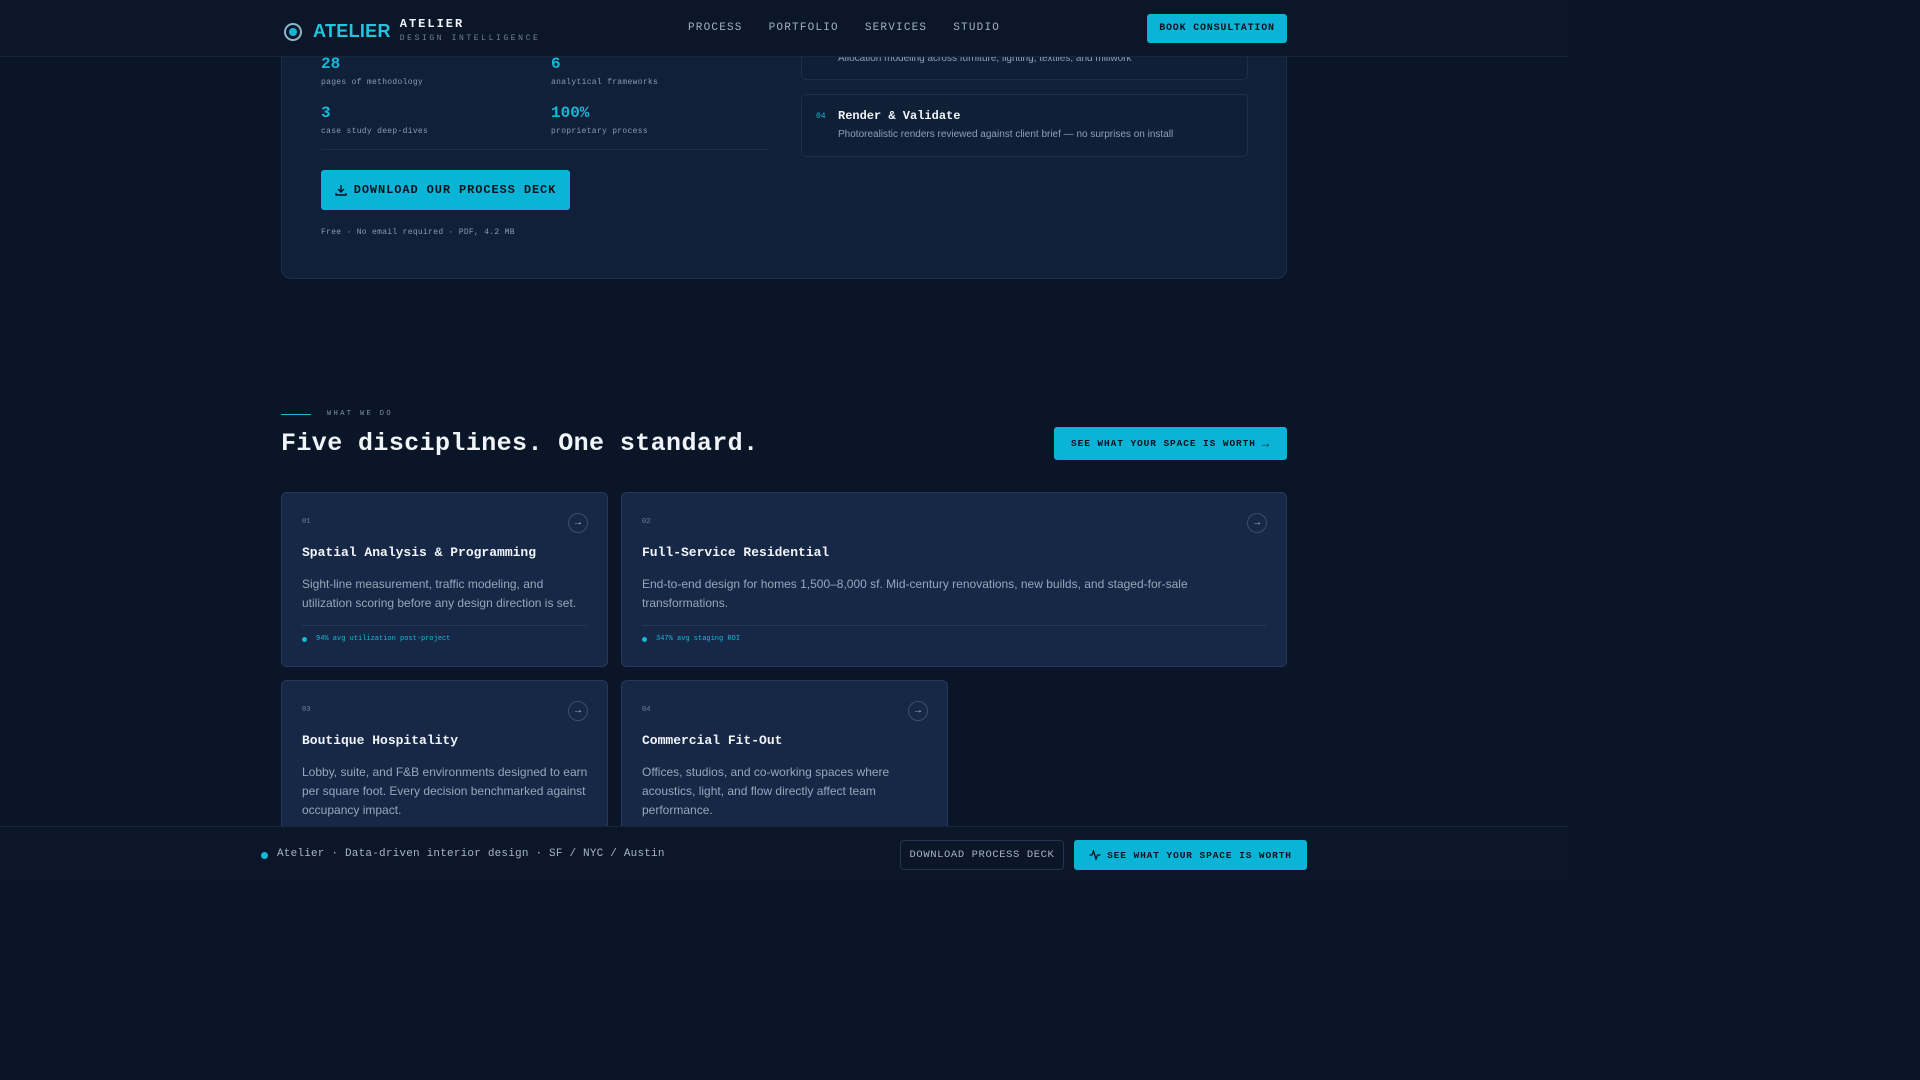 The height and width of the screenshot is (1080, 1920). I want to click on book-consultation-button: BOOK CONSULTATION, so click(1217, 28).